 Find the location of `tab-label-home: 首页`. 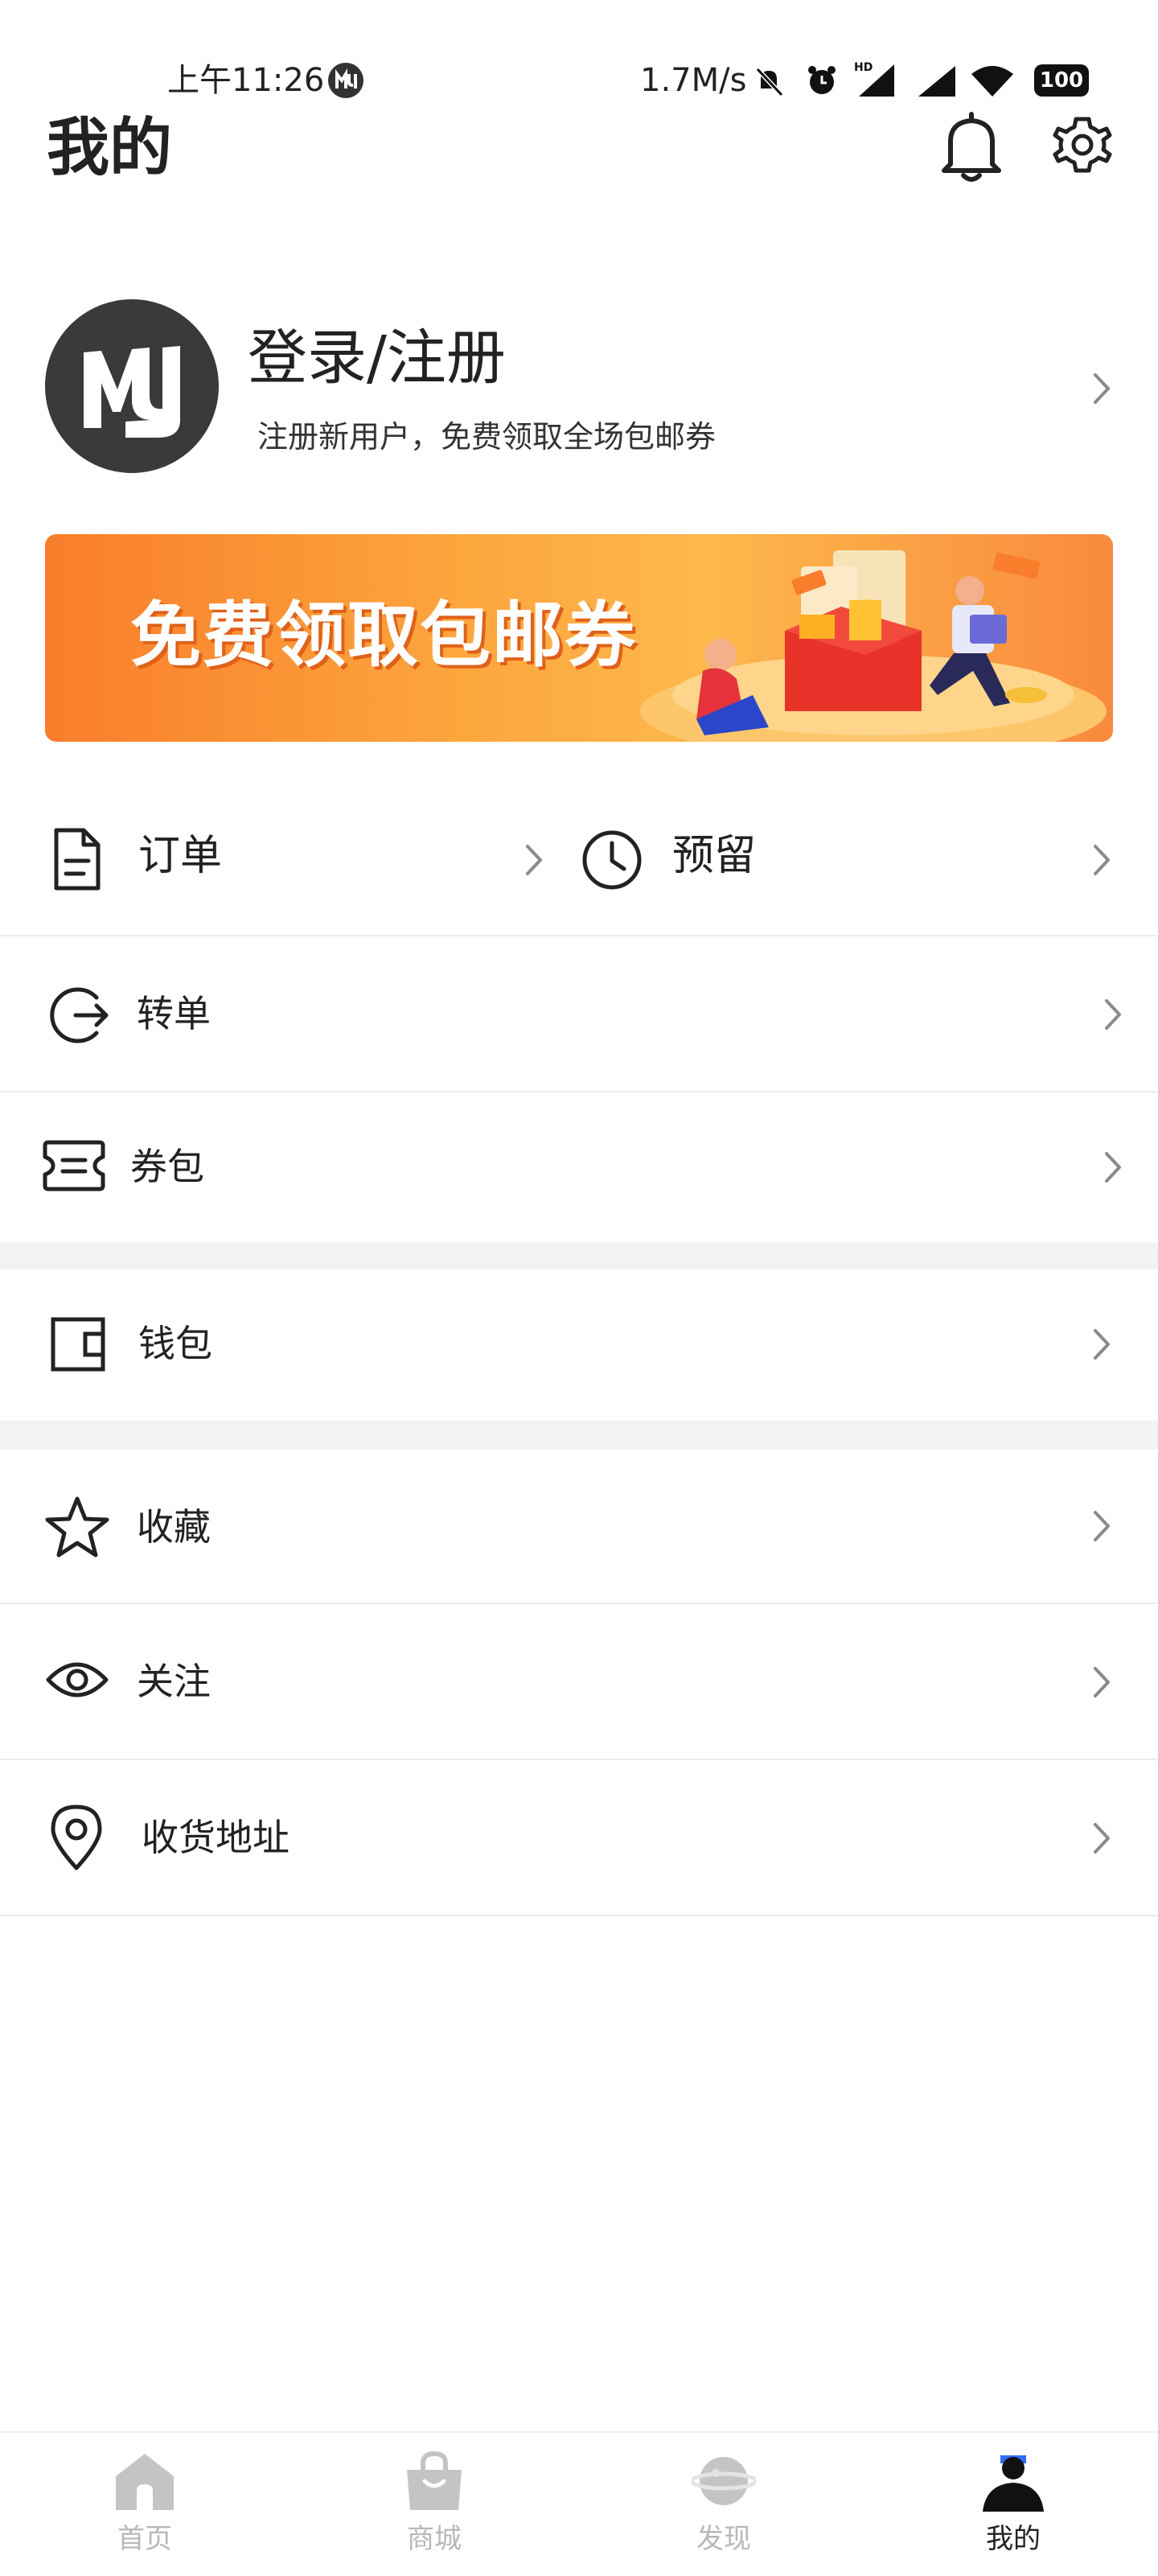

tab-label-home: 首页 is located at coordinates (144, 2539).